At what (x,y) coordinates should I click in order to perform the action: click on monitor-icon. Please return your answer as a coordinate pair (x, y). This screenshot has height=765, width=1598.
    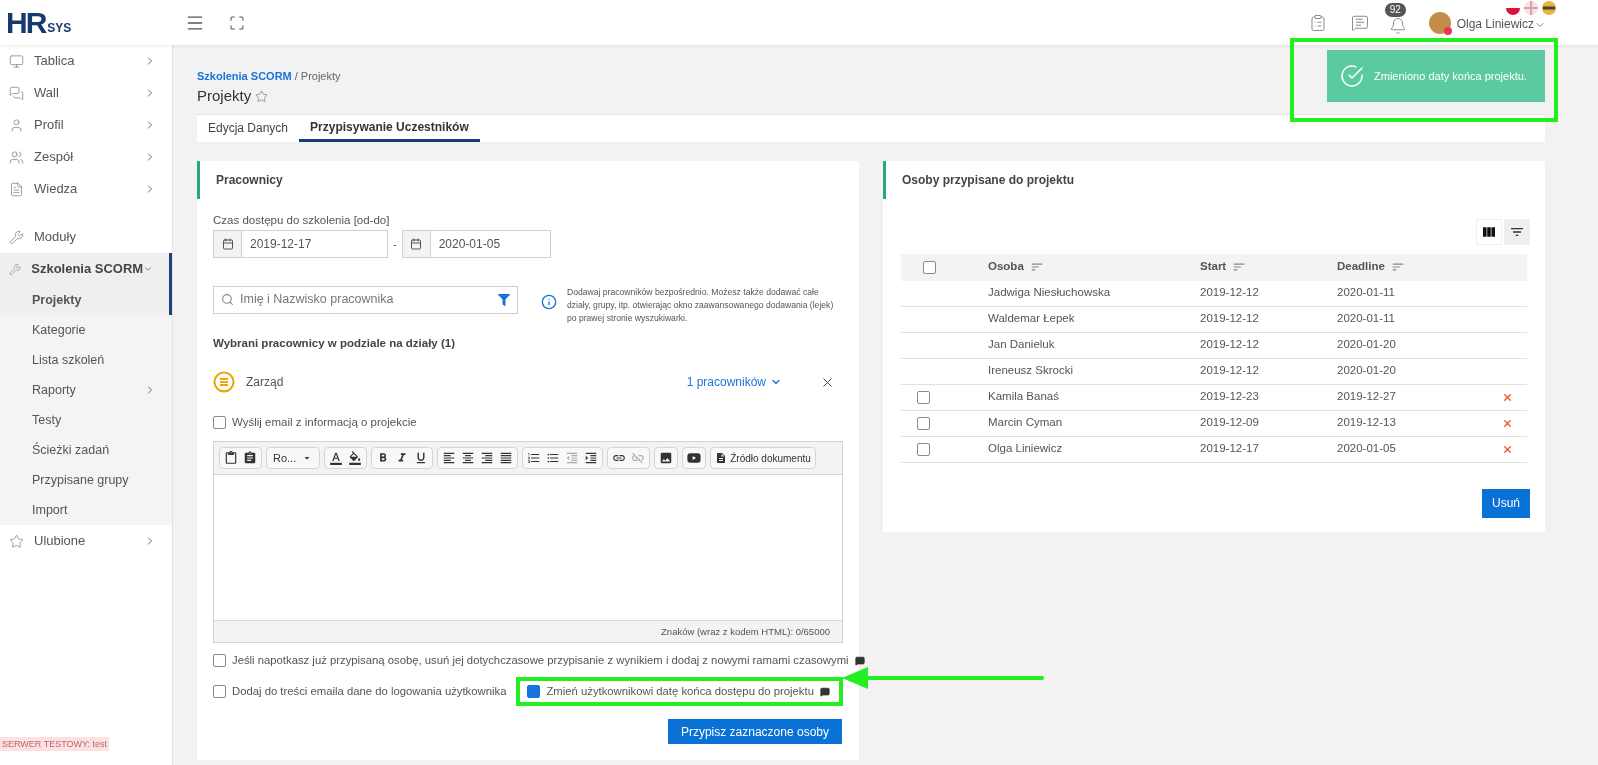
    Looking at the image, I should click on (16, 61).